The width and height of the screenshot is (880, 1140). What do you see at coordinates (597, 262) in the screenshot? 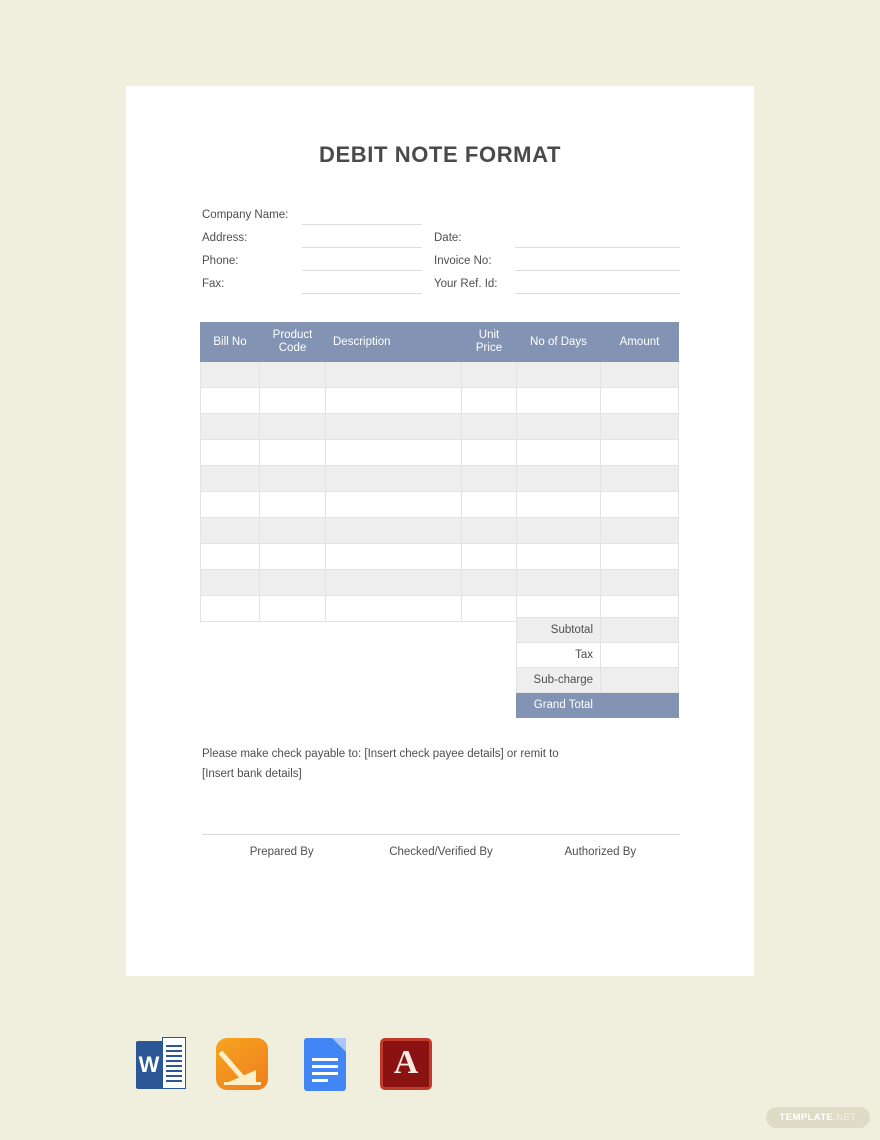
I see `invoice-no-input` at bounding box center [597, 262].